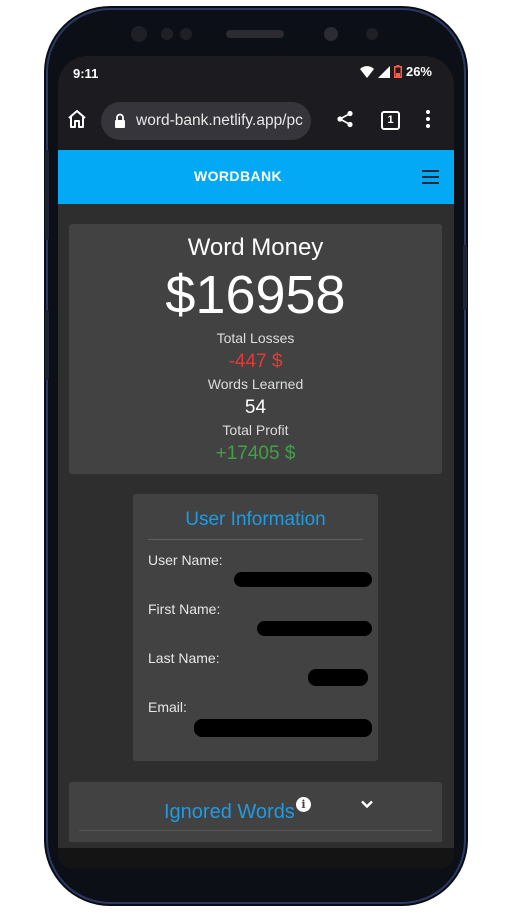 The width and height of the screenshot is (509, 914). Describe the element at coordinates (77, 119) in the screenshot. I see `home-icon` at that location.